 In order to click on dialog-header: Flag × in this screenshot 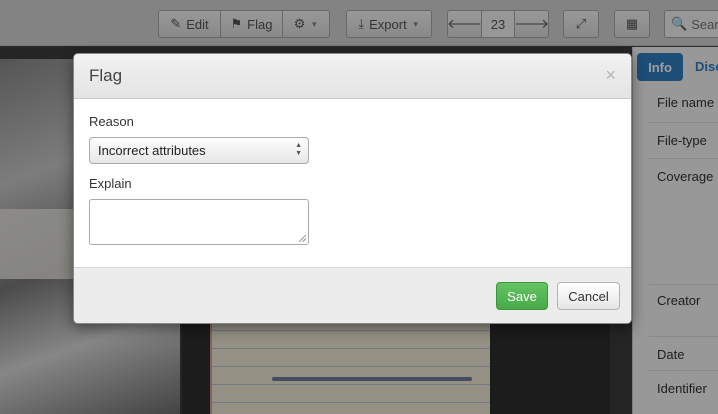, I will do `click(352, 76)`.